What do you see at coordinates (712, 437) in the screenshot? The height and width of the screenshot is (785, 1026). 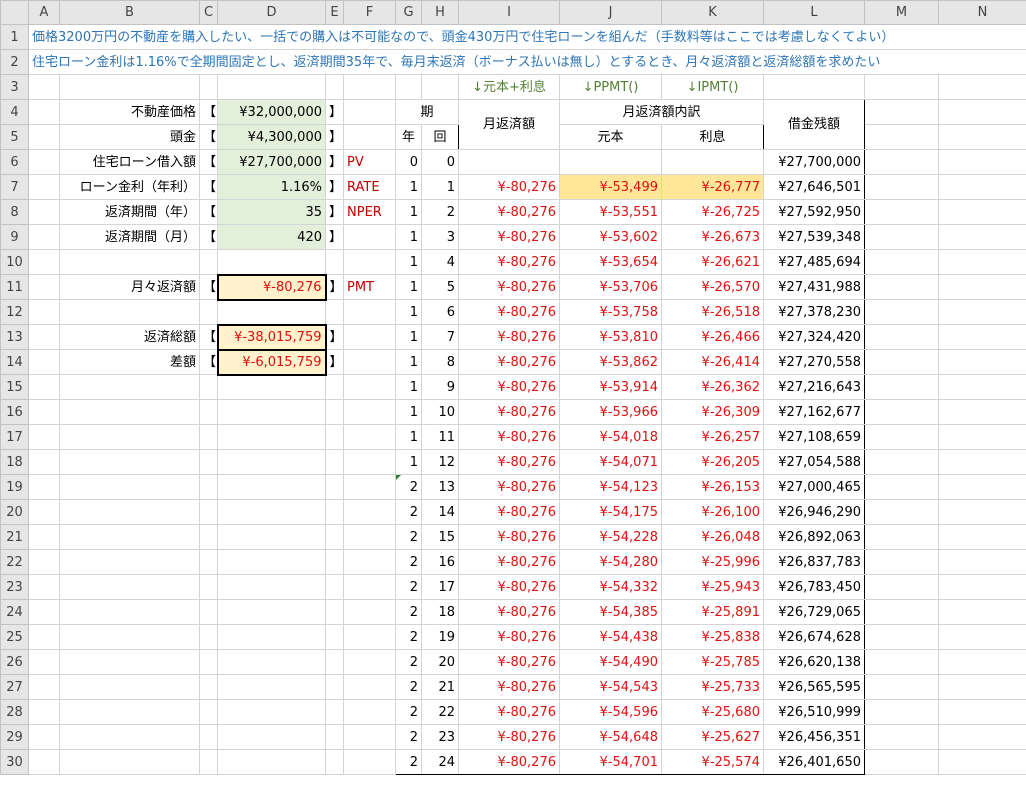 I see `sched-interest: ¥-26,257` at bounding box center [712, 437].